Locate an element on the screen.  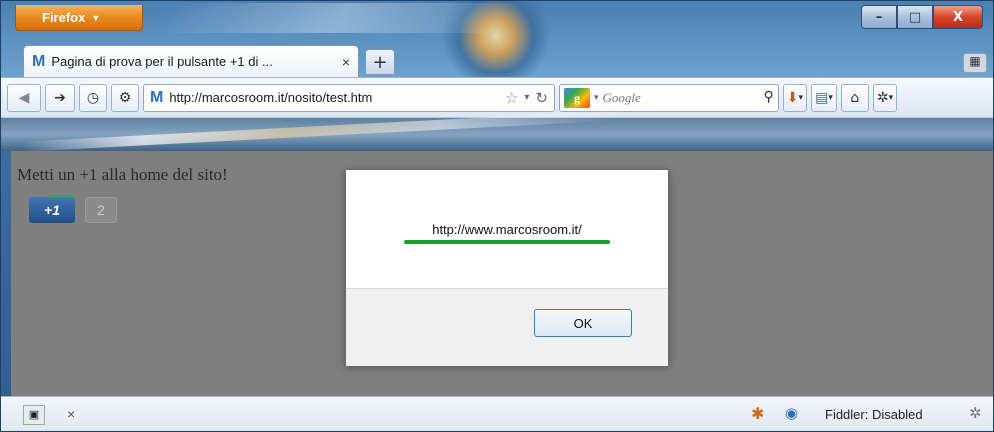
extension-button: ✲ ▾ is located at coordinates (885, 97).